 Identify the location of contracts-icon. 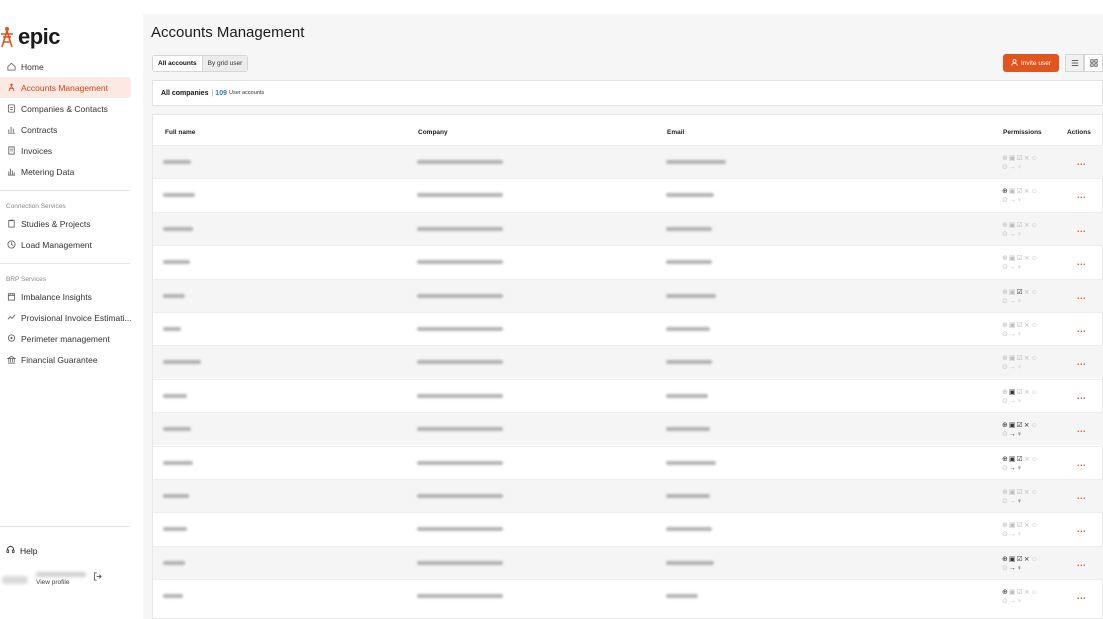
(11, 130).